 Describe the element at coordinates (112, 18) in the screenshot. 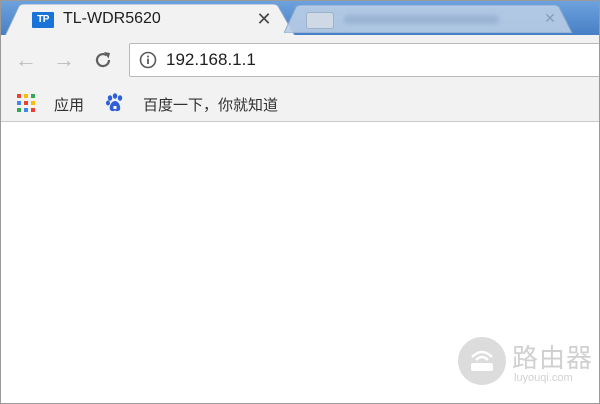

I see `tab-title: TL-WDR5620` at that location.